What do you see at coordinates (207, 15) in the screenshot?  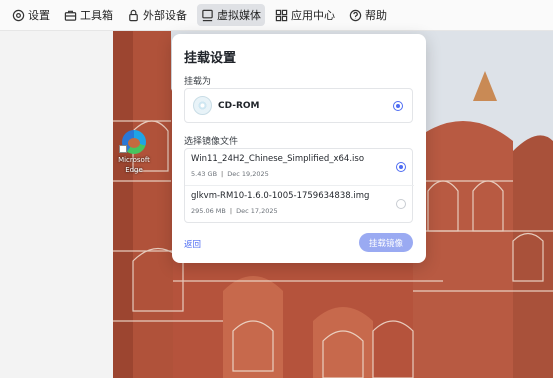 I see `monitor-icon` at bounding box center [207, 15].